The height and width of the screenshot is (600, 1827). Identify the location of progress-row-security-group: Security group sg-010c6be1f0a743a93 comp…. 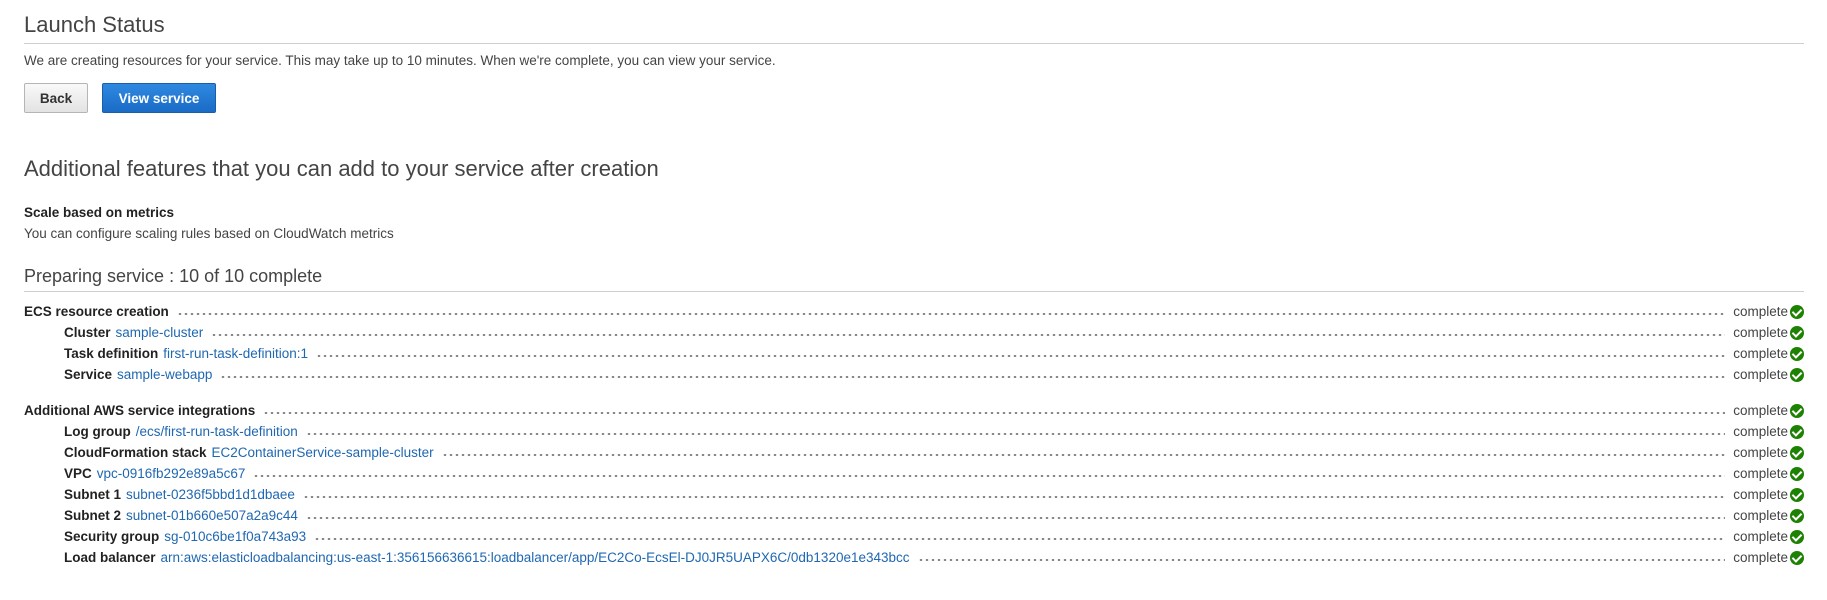
(914, 536).